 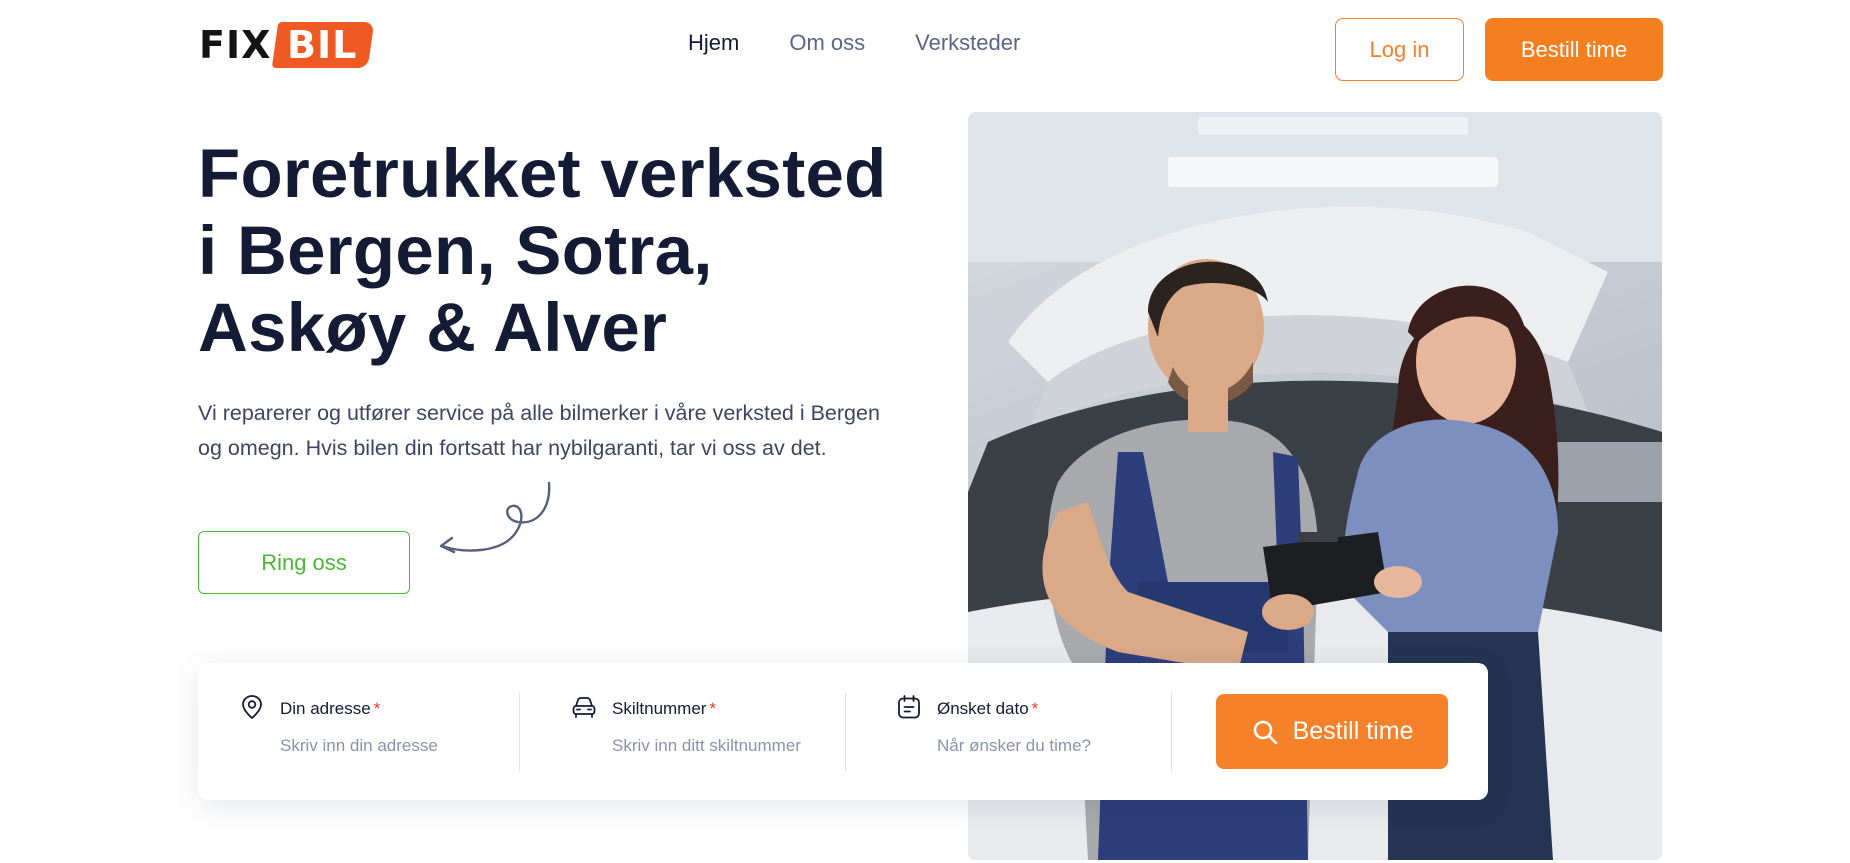 I want to click on car-icon, so click(x=584, y=707).